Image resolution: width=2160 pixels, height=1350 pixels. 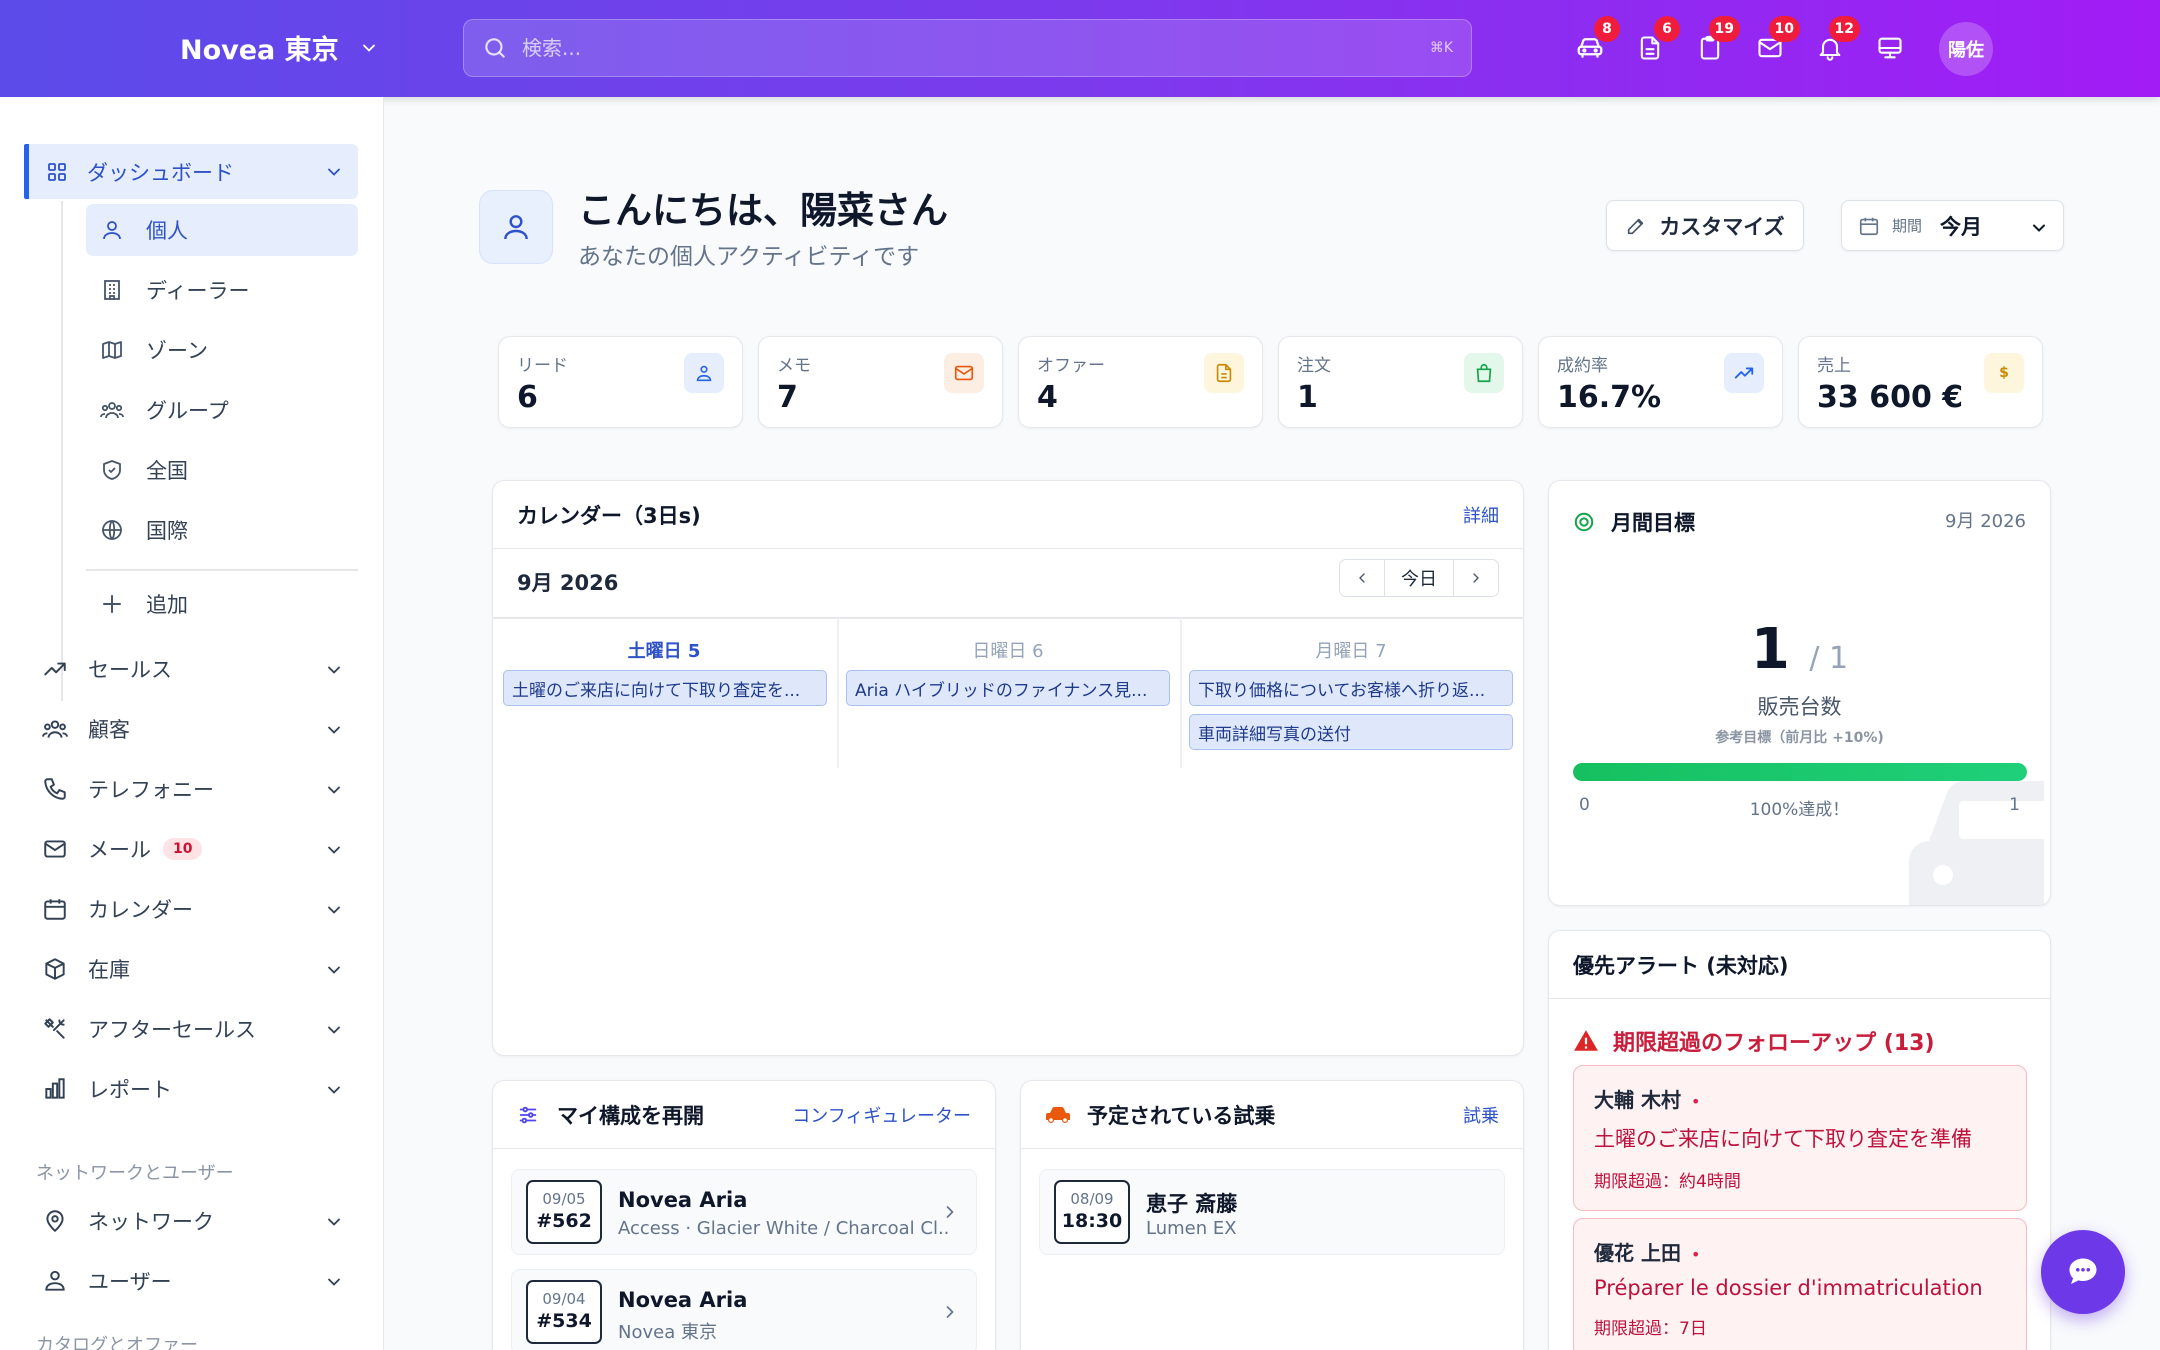 I want to click on calendar-nav: 今日, so click(x=1419, y=578).